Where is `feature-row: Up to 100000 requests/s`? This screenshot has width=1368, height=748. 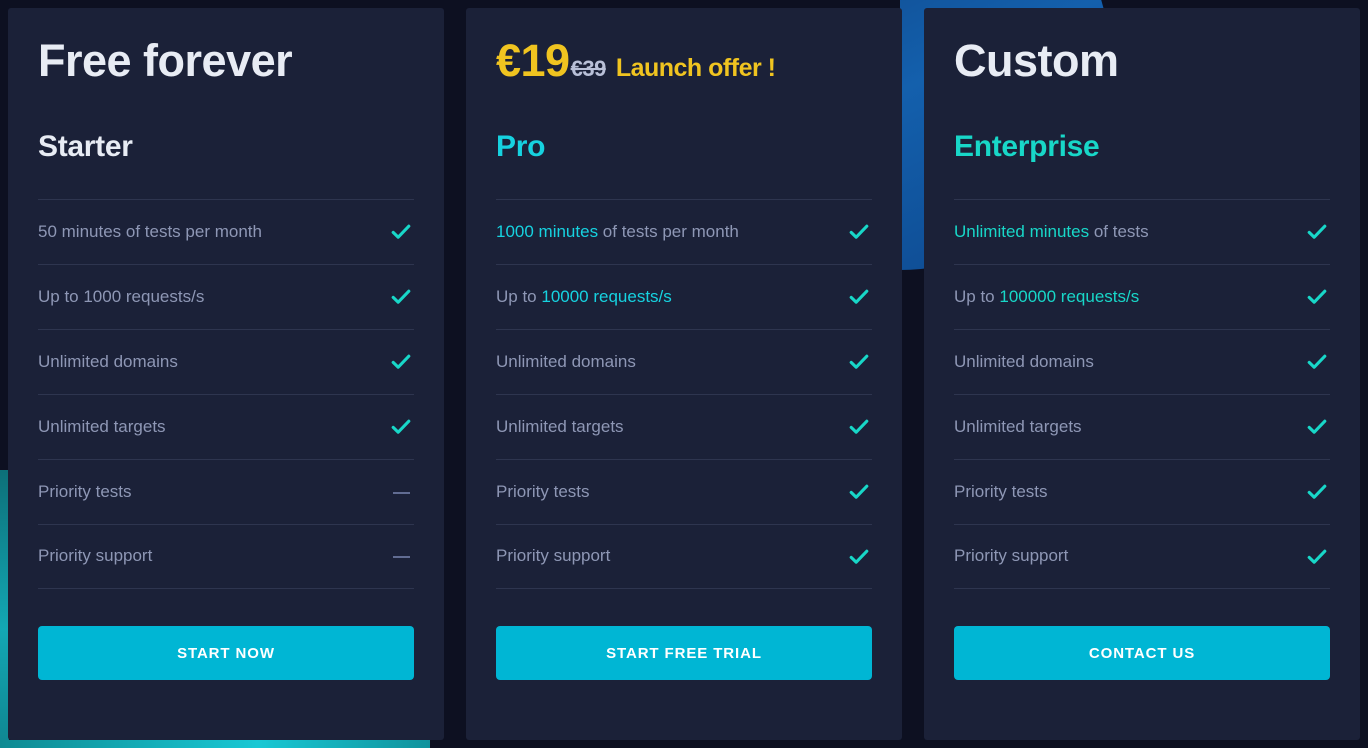 feature-row: Up to 100000 requests/s is located at coordinates (1142, 296).